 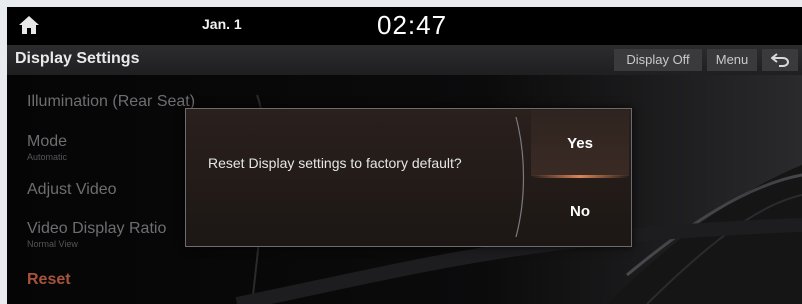 I want to click on list-item-label: Illumination (Rear Seat), so click(x=111, y=101).